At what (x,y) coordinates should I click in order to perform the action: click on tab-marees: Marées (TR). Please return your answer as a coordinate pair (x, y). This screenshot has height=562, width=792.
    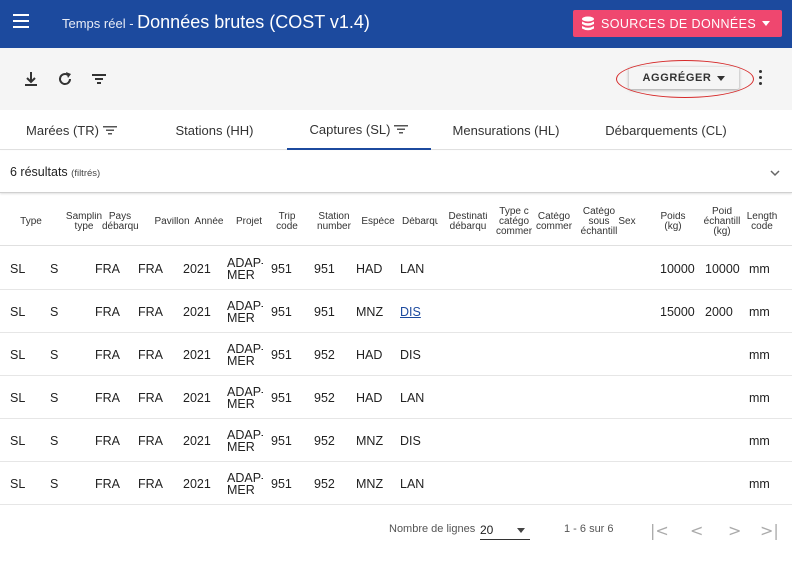
    Looking at the image, I should click on (71, 130).